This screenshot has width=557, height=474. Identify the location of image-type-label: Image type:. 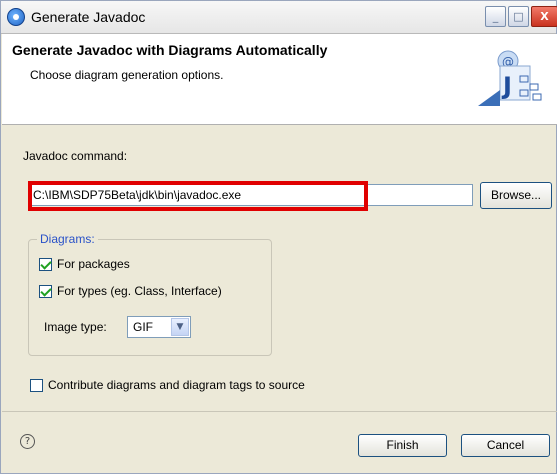
(75, 327).